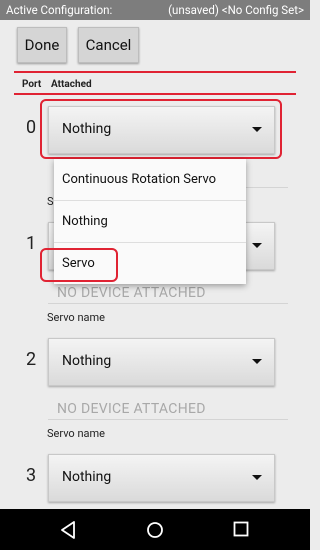 This screenshot has width=320, height=550. I want to click on port-1-servo-name-field: NO DEVICE ATTACHED, so click(168, 293).